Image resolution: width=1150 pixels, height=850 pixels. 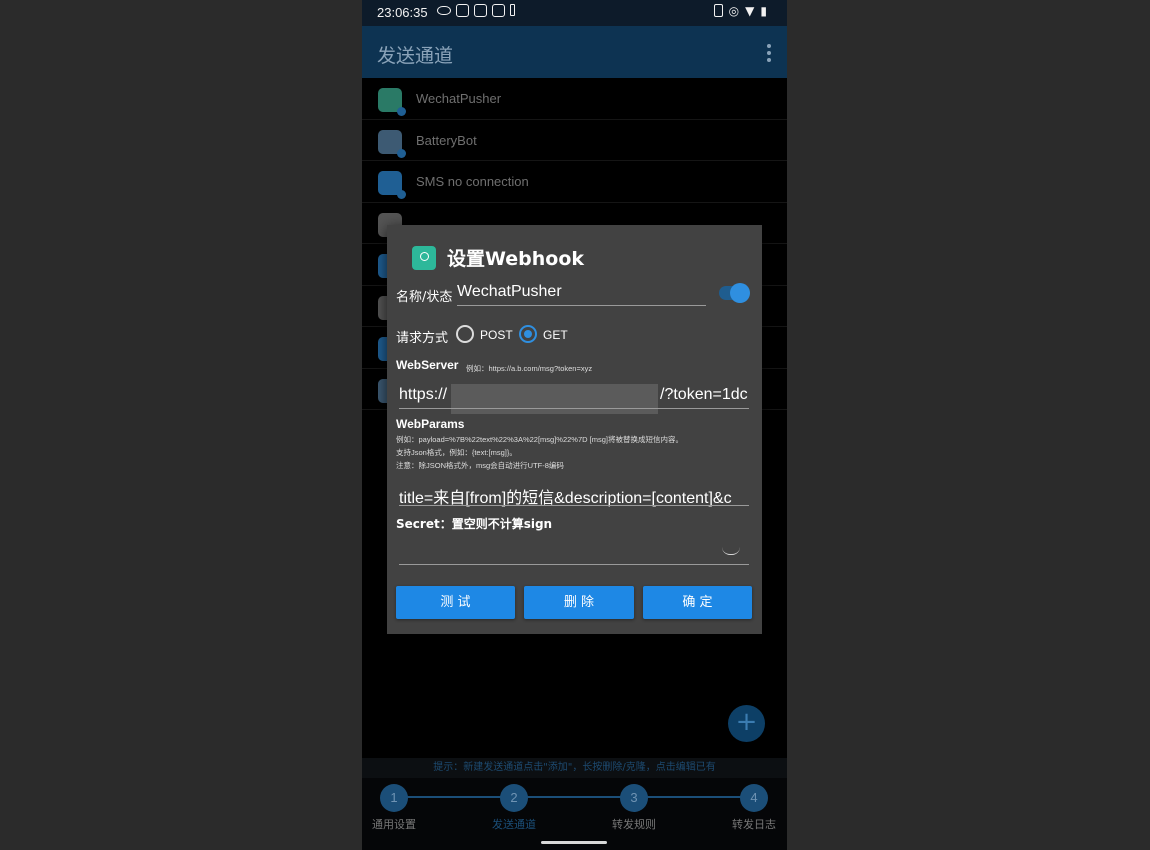 I want to click on status-bar: 23:06:35 ◎ ▼ ▮, so click(x=574, y=13).